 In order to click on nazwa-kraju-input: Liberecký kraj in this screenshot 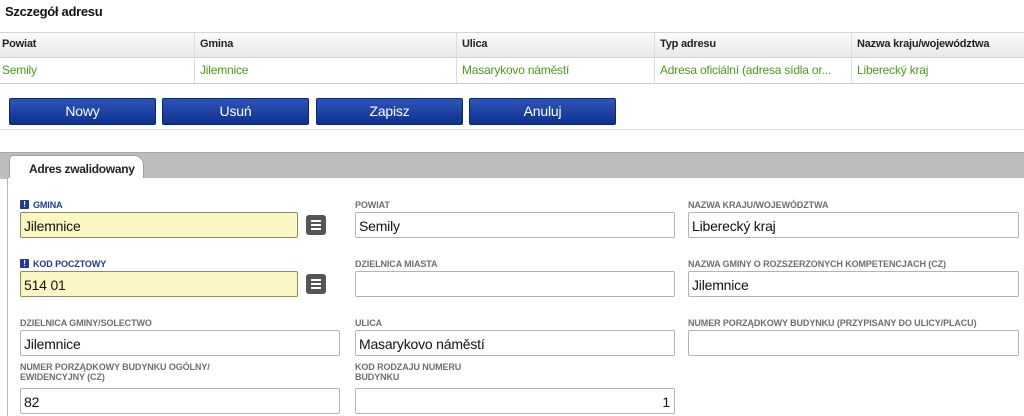, I will do `click(853, 225)`.